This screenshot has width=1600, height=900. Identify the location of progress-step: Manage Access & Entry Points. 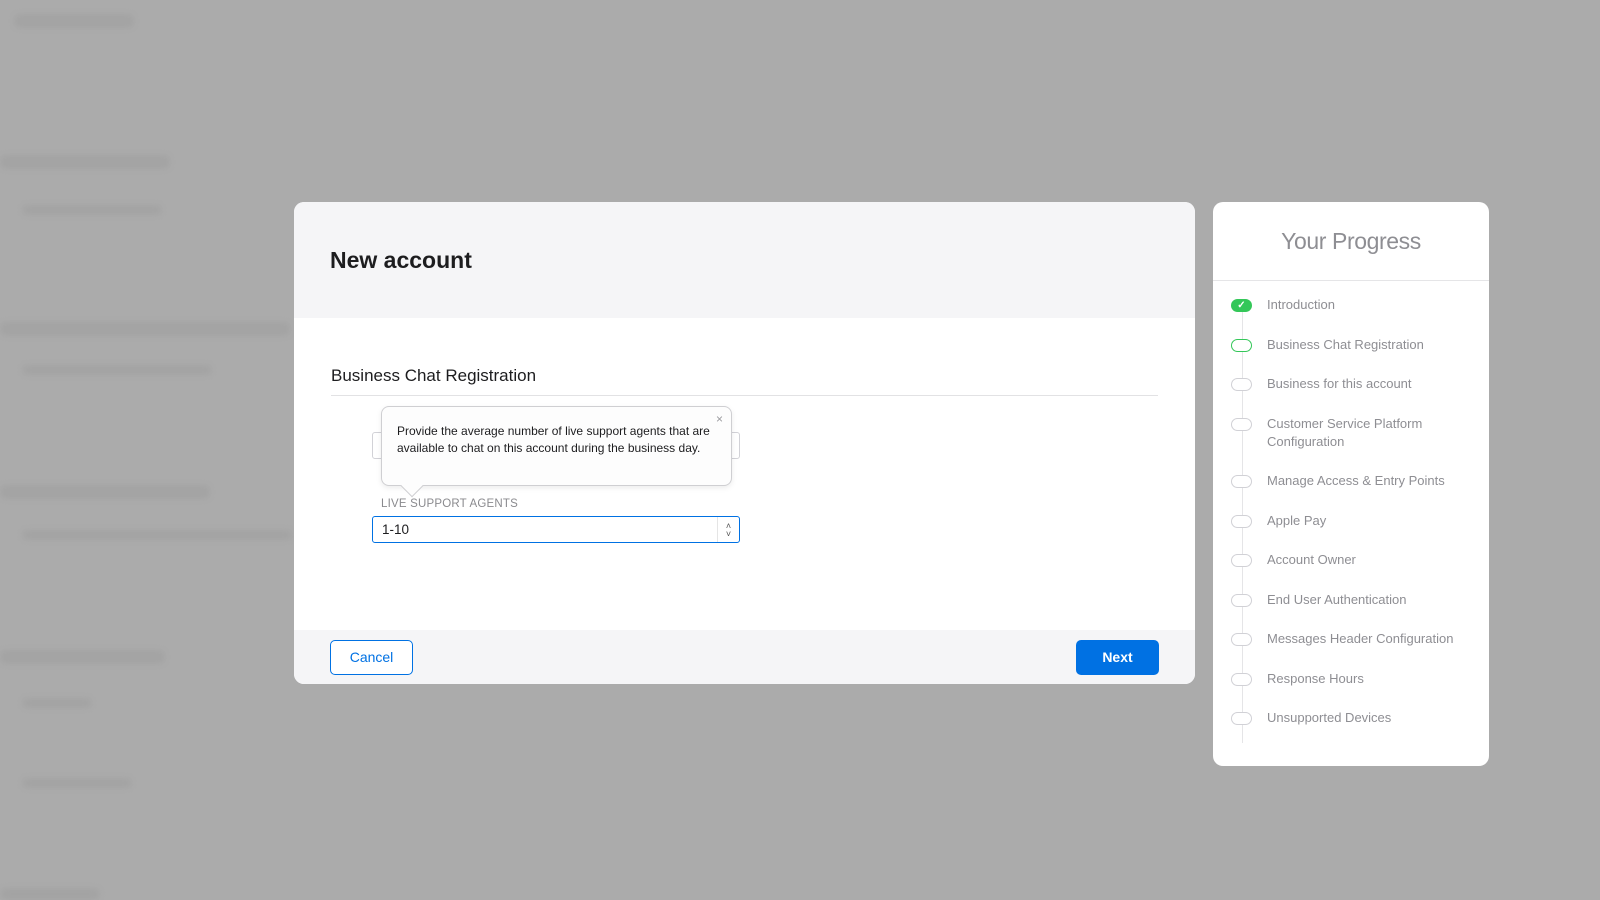
(1351, 481).